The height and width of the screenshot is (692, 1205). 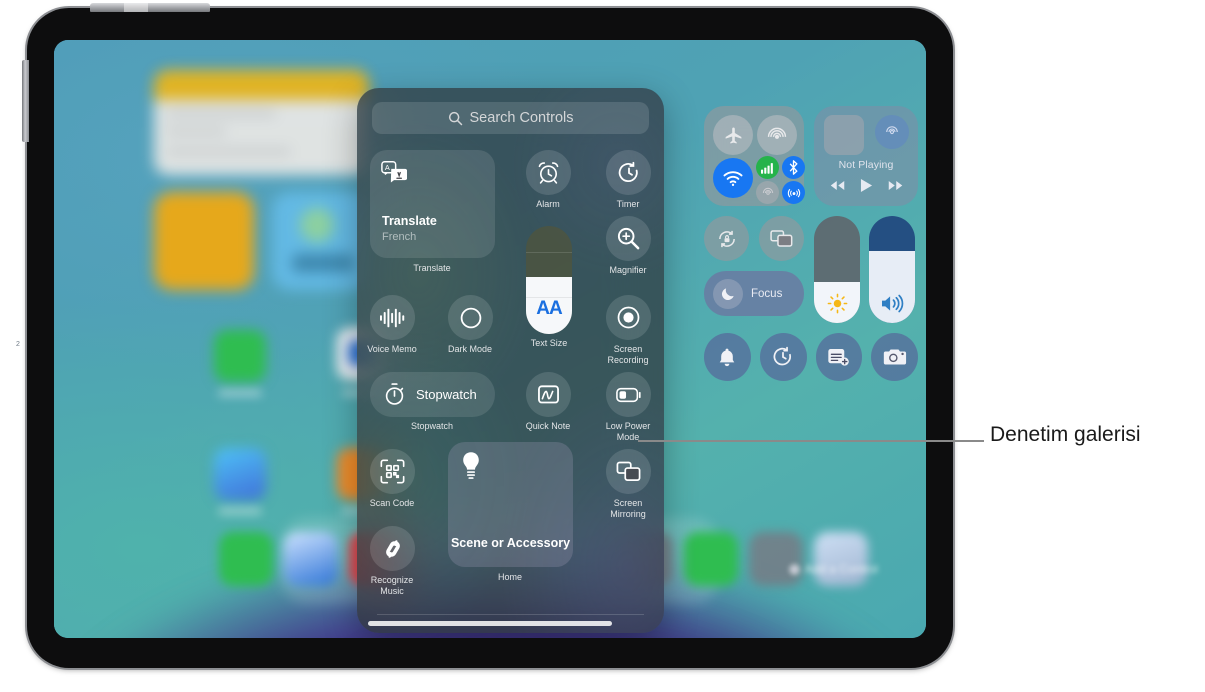 I want to click on gallery-item-text-size: AA Text Size, so click(x=549, y=287).